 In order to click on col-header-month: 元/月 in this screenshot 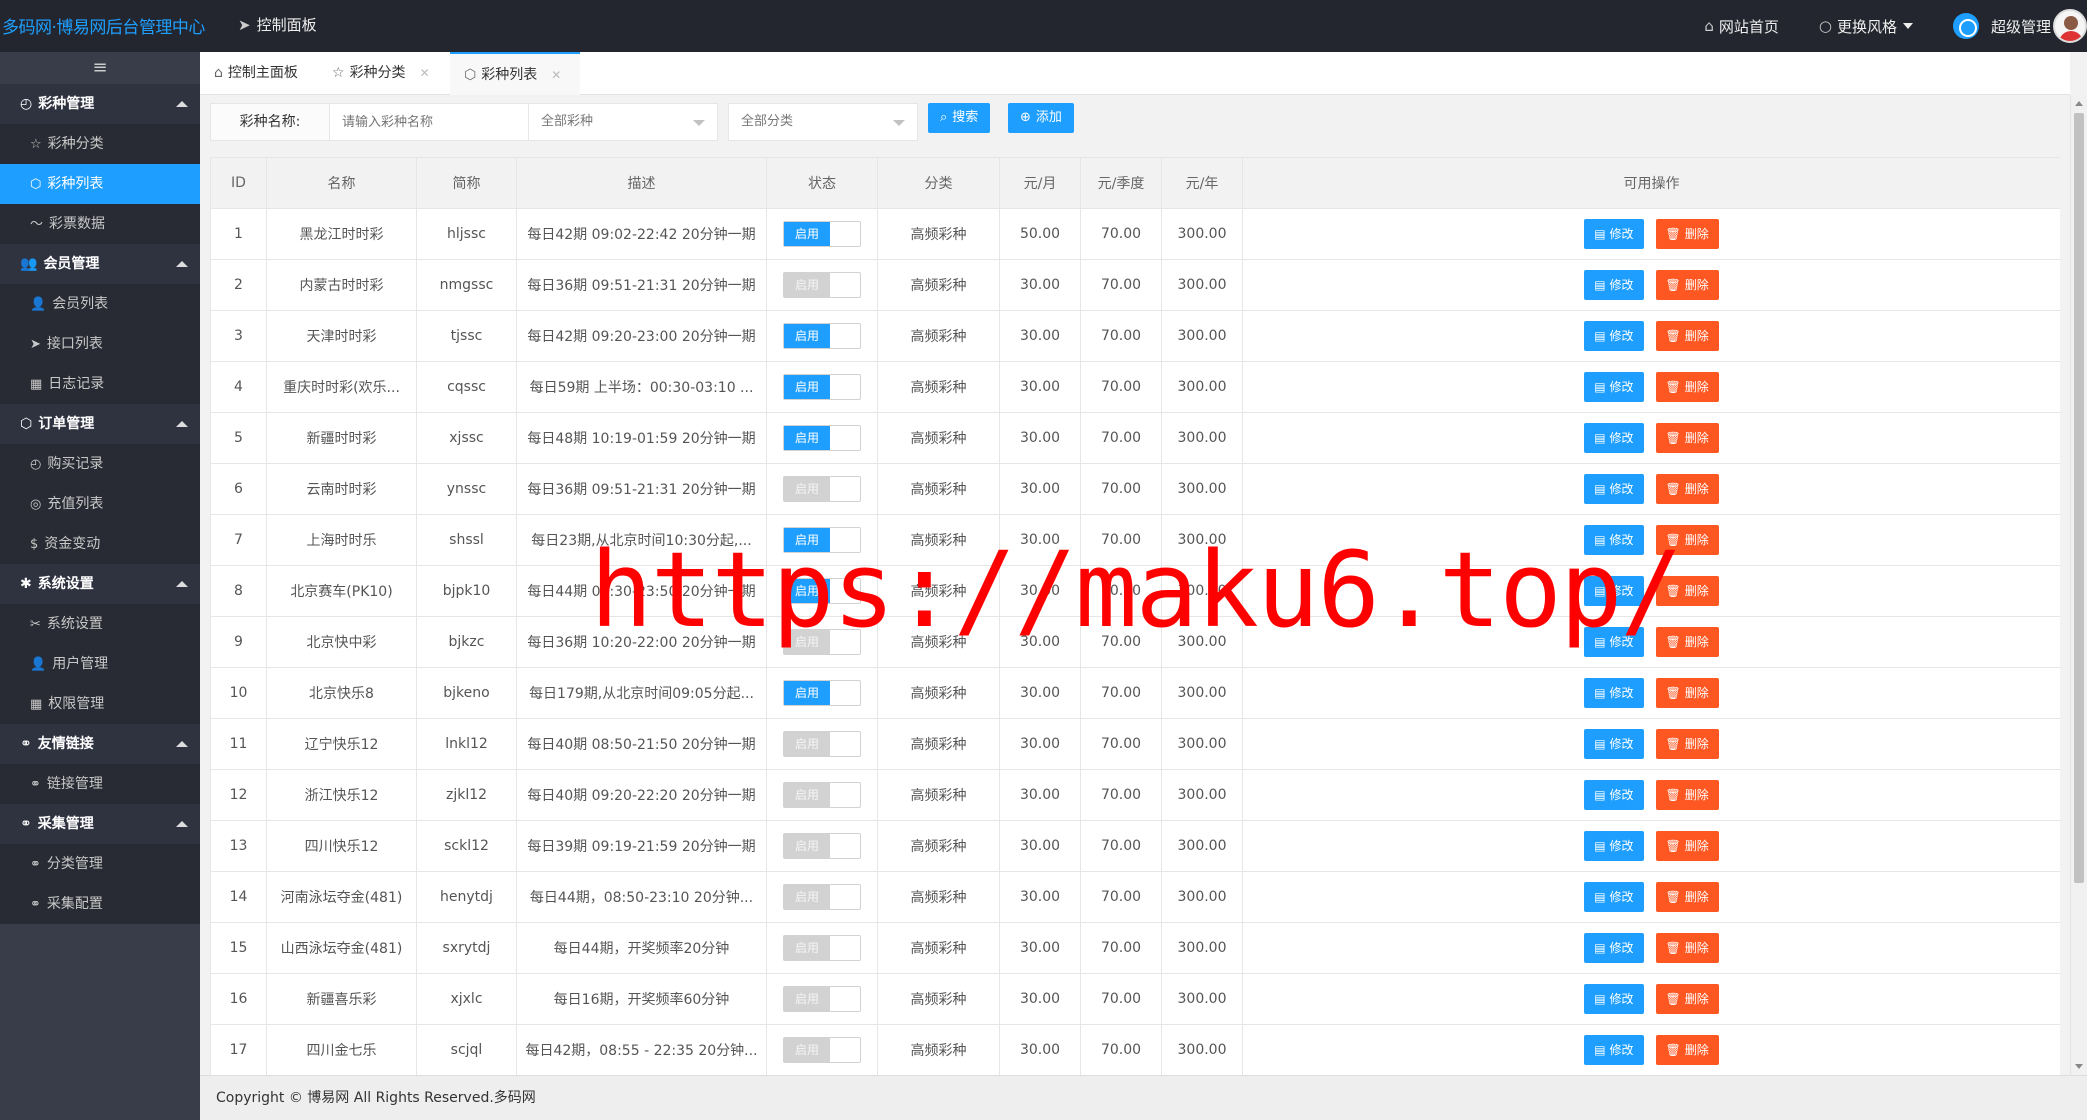, I will do `click(1040, 183)`.